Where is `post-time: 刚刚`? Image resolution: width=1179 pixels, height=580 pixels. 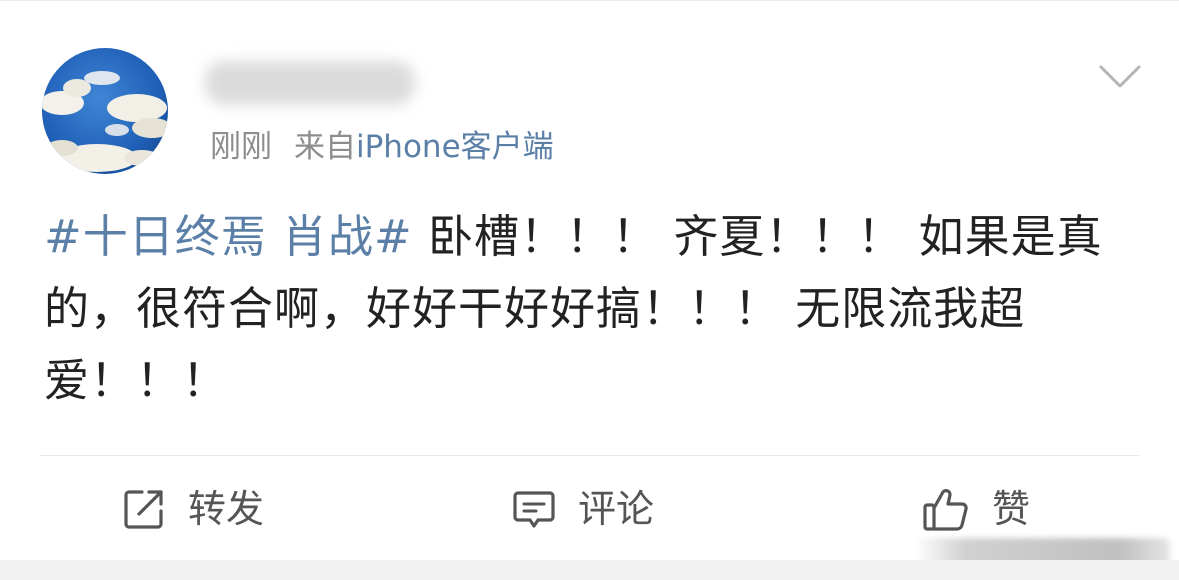
post-time: 刚刚 is located at coordinates (241, 147).